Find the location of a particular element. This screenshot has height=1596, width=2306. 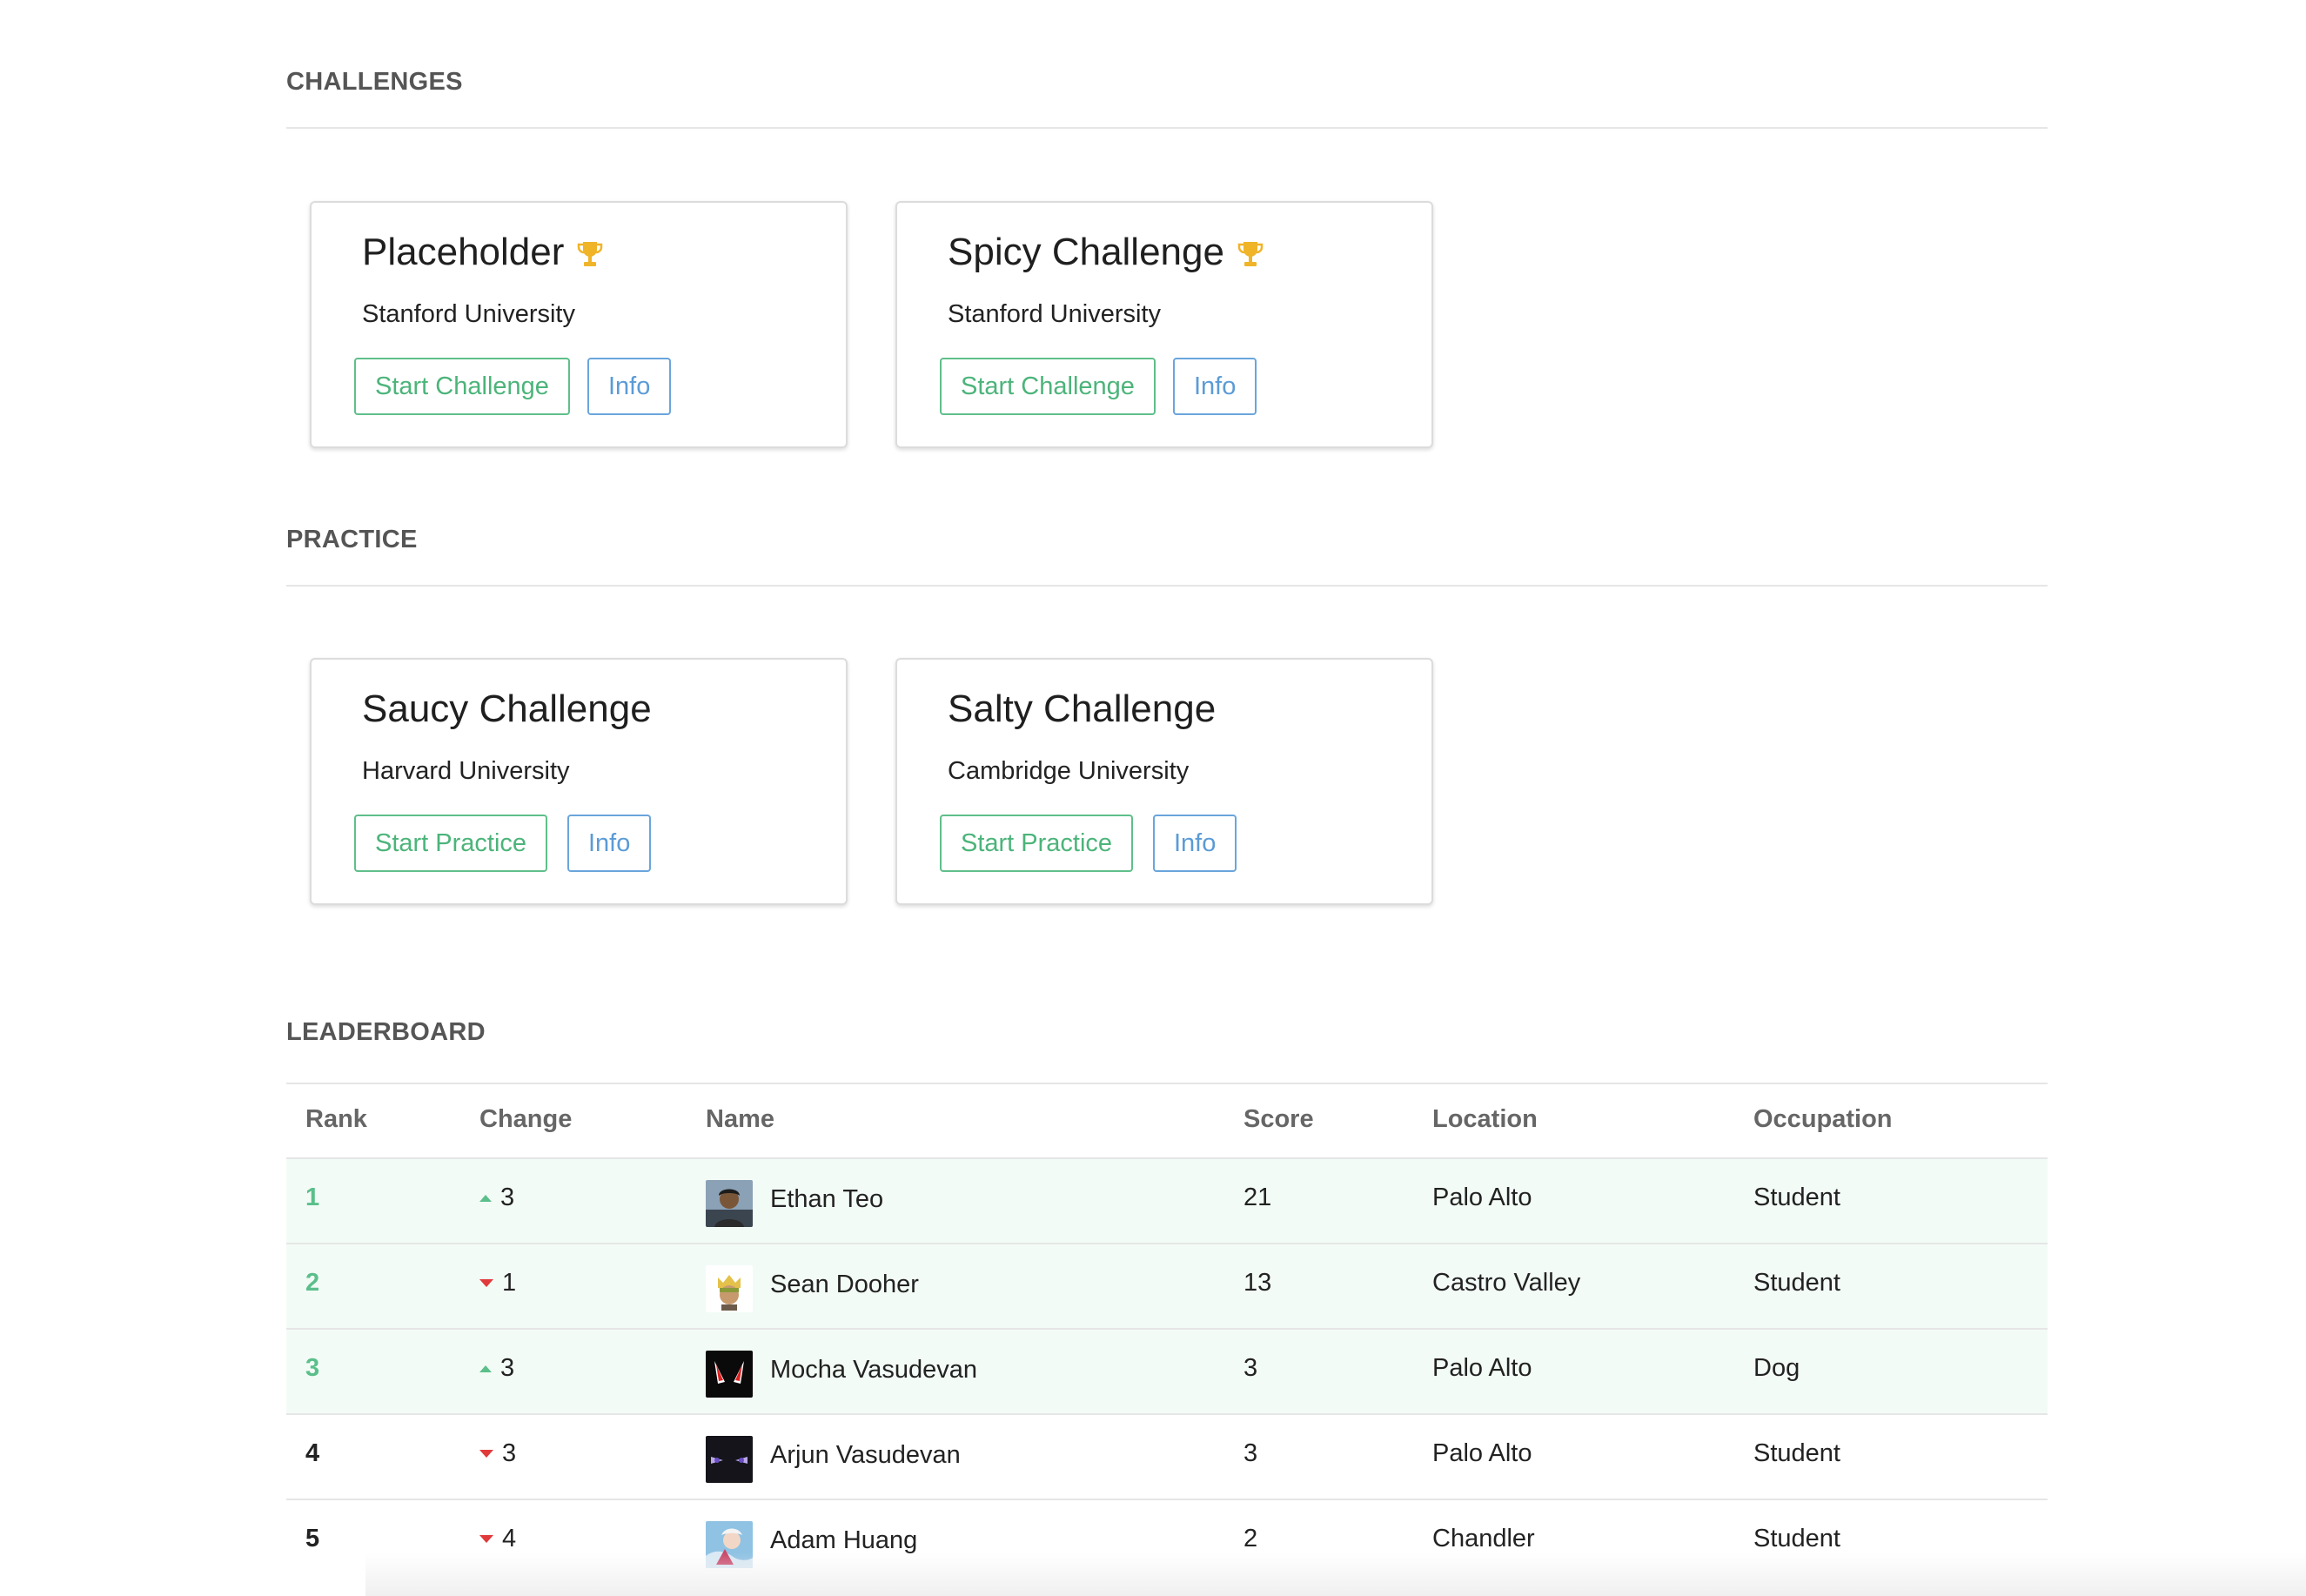

score-cell: 21 is located at coordinates (1257, 1197).